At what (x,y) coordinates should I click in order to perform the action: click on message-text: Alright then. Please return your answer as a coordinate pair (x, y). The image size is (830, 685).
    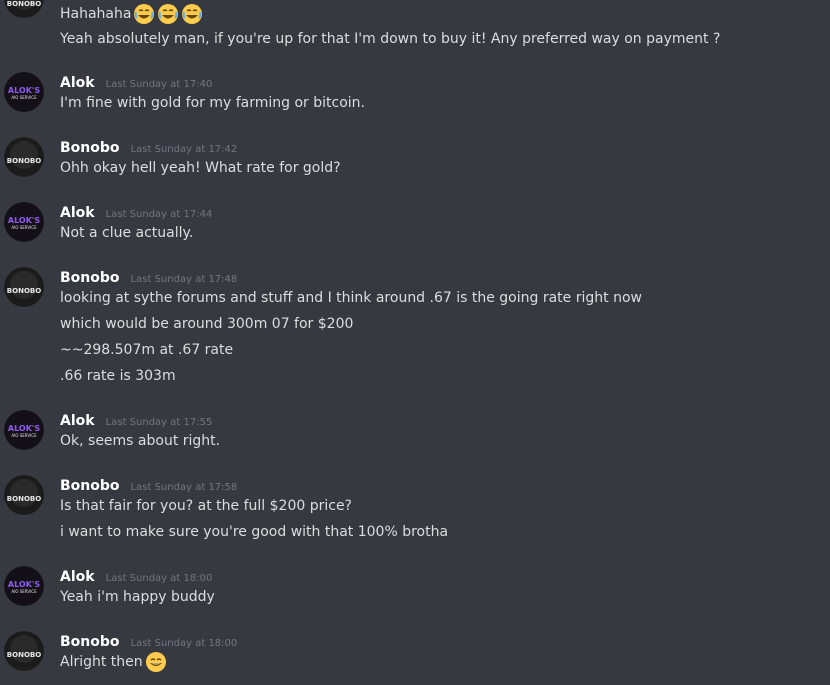
    Looking at the image, I should click on (101, 662).